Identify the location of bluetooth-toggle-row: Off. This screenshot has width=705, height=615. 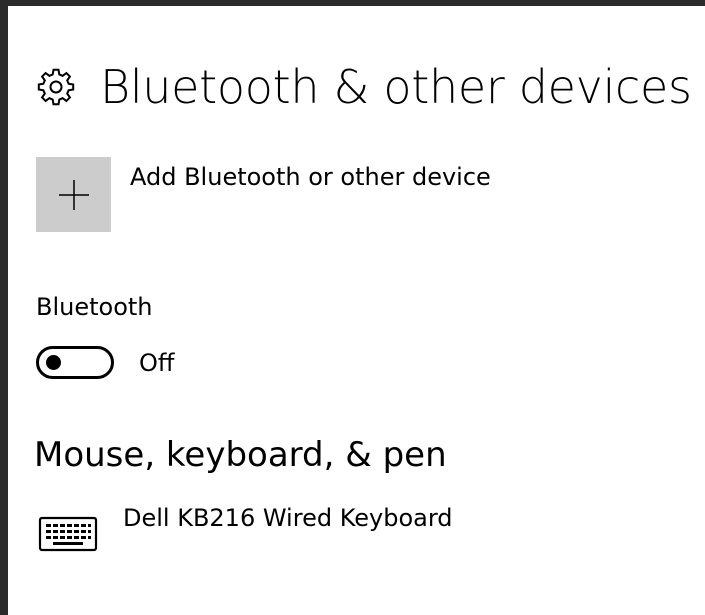
(105, 362).